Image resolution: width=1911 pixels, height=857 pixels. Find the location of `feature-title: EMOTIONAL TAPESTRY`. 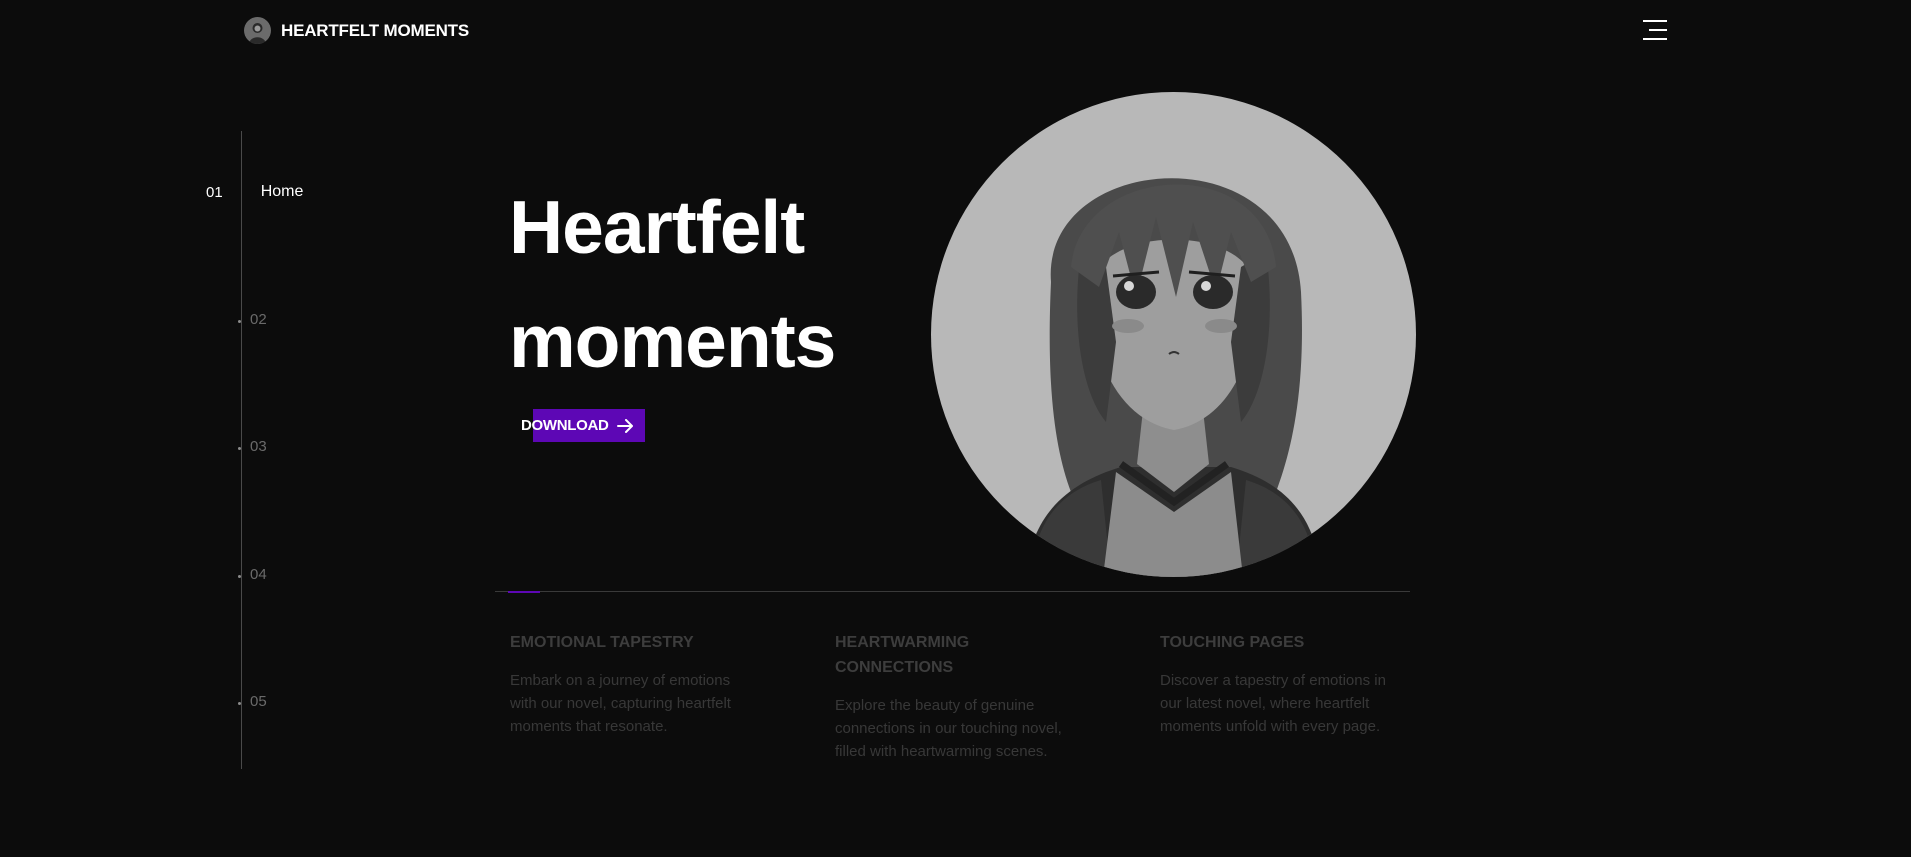

feature-title: EMOTIONAL TAPESTRY is located at coordinates (602, 642).